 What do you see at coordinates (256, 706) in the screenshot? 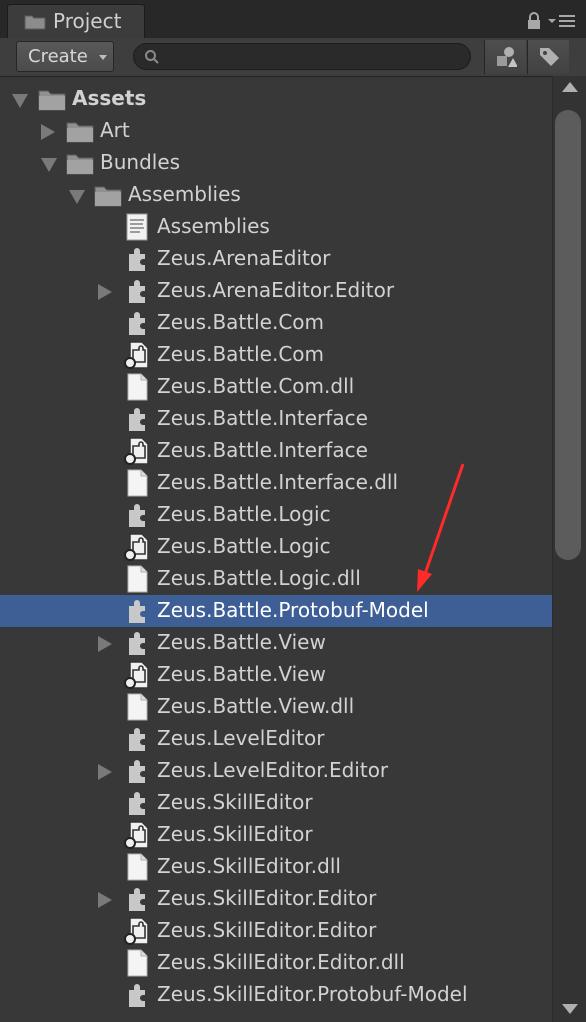
I see `tree-item-label: Zeus.Battle.View.dll` at bounding box center [256, 706].